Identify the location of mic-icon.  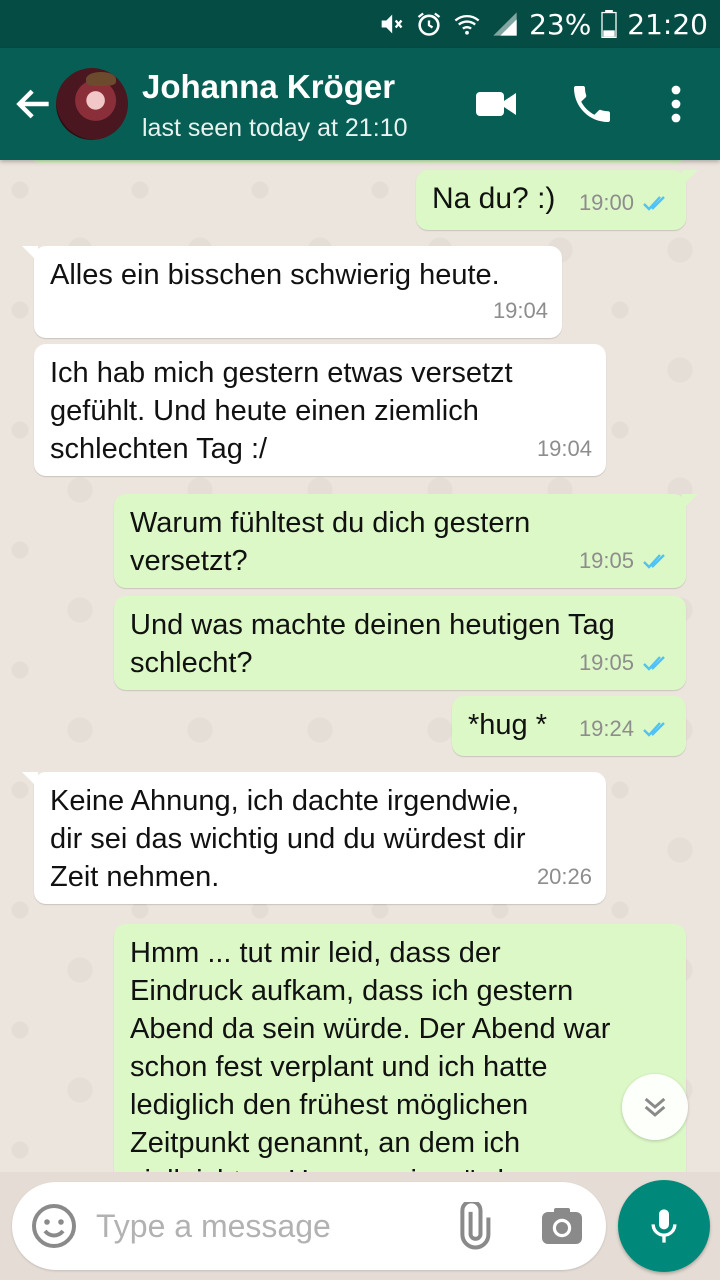
(664, 1226).